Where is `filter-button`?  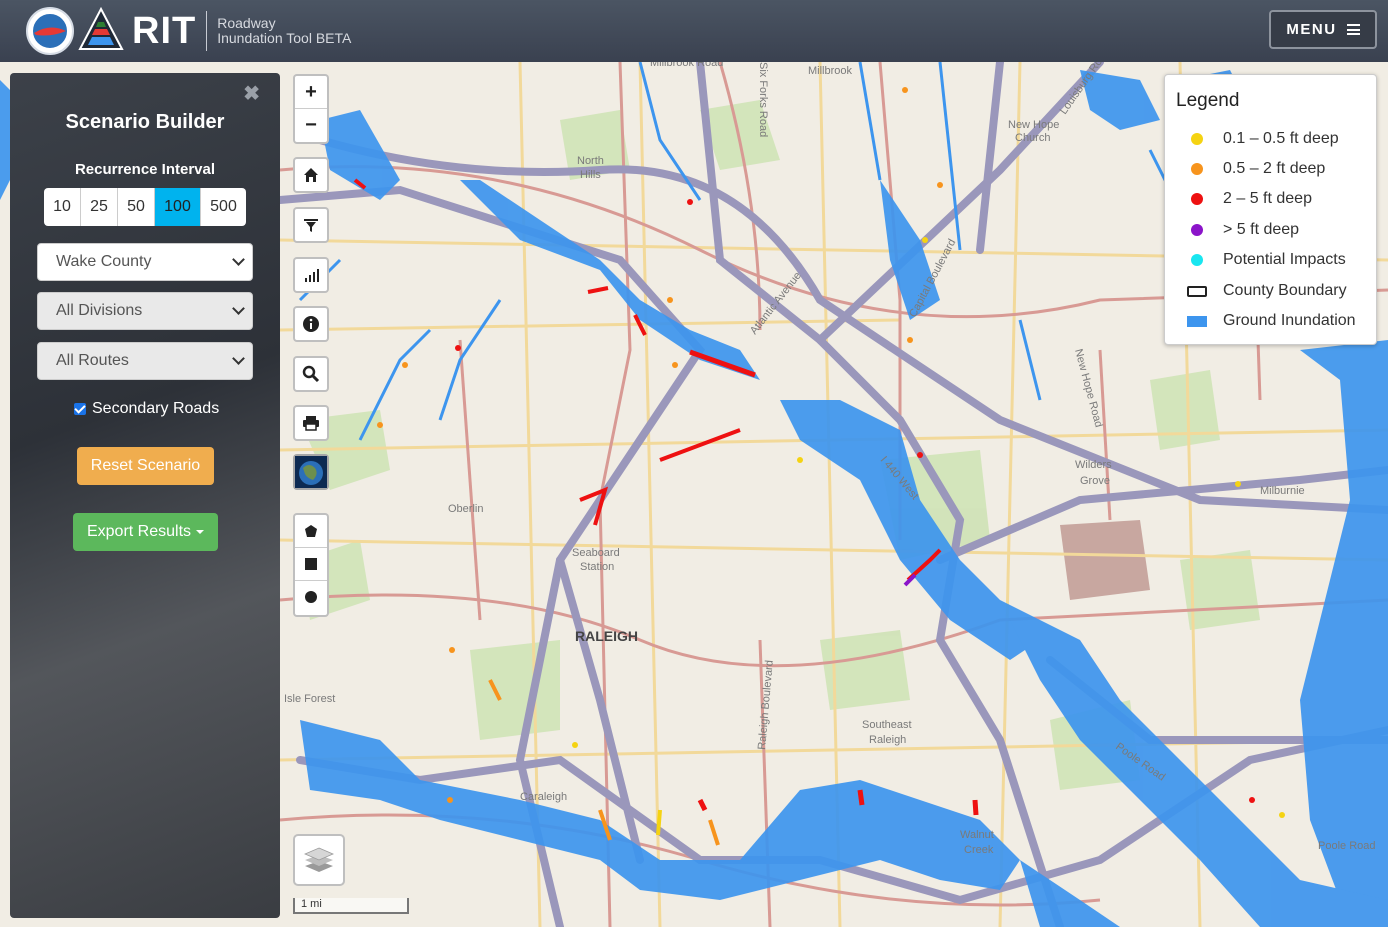 filter-button is located at coordinates (311, 225).